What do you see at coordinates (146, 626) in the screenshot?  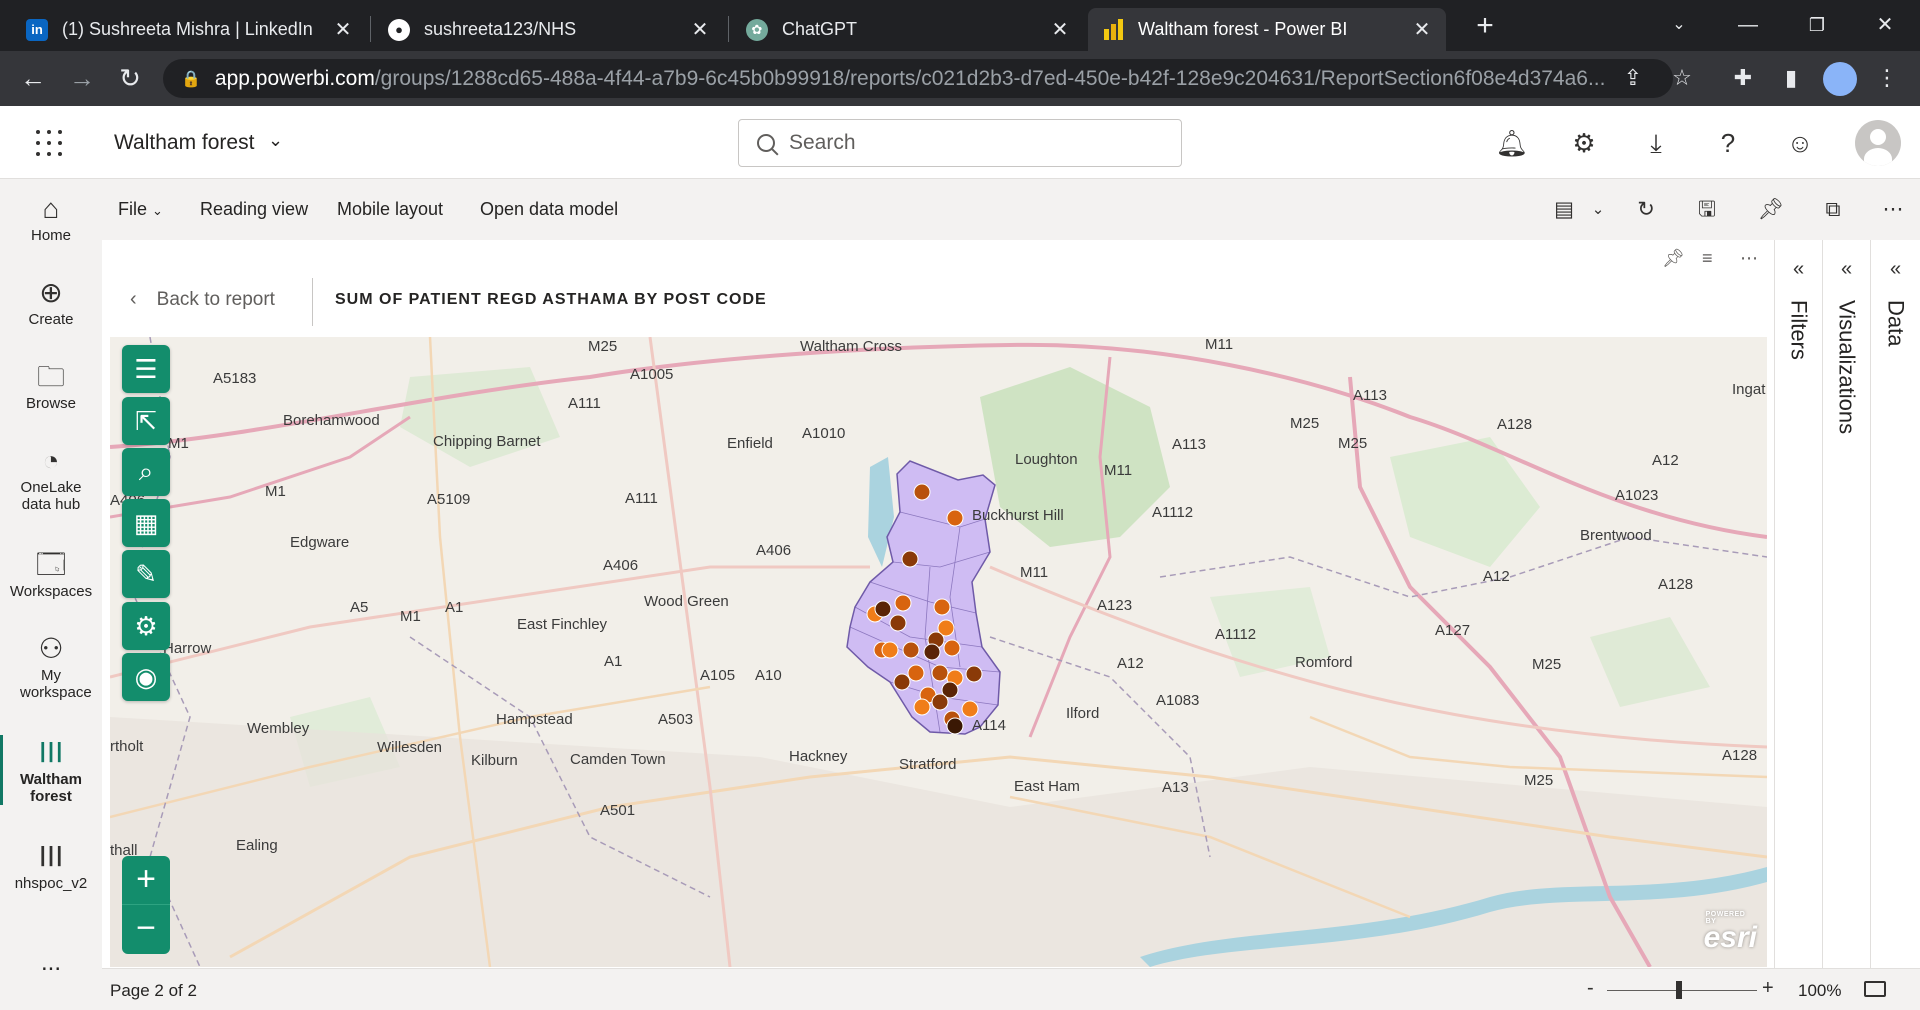 I see `map-settings-button: ⚙` at bounding box center [146, 626].